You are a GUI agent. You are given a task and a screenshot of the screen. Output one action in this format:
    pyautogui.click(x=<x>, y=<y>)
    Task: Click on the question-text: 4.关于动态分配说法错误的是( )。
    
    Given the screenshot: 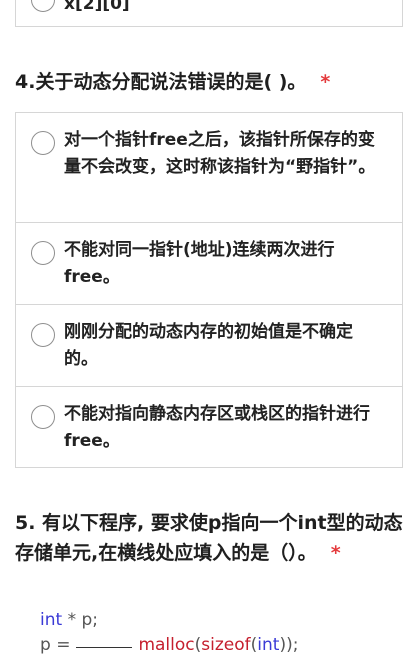 What is the action you would take?
    pyautogui.click(x=161, y=82)
    